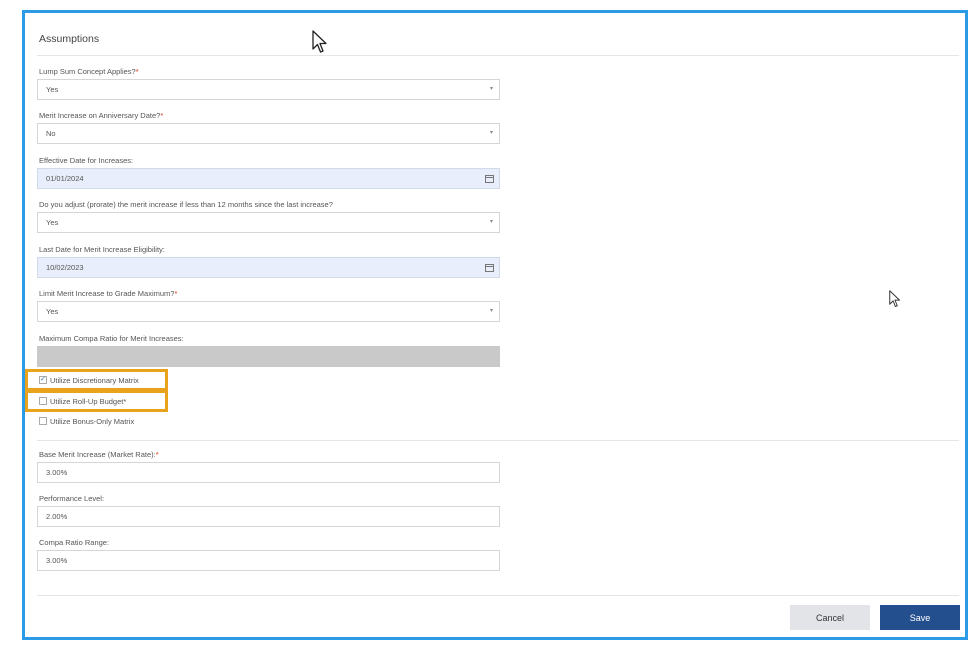 The width and height of the screenshot is (975, 655). Describe the element at coordinates (52, 311) in the screenshot. I see `limit-grade-max-value: Yes` at that location.